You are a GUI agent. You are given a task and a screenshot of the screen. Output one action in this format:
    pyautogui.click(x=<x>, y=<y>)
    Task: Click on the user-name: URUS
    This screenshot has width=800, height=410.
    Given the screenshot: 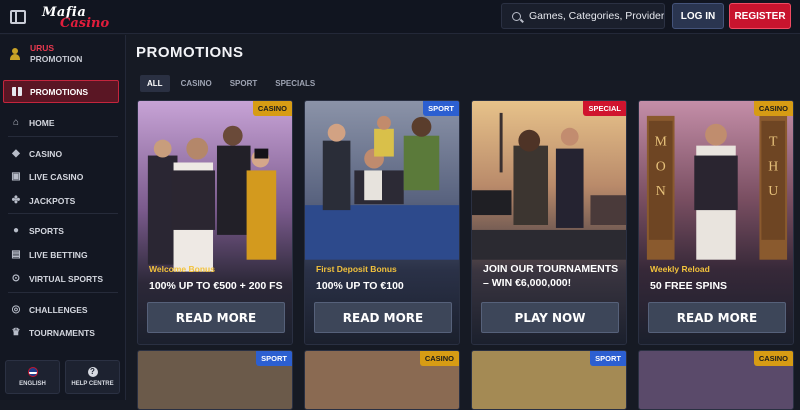 What is the action you would take?
    pyautogui.click(x=42, y=48)
    